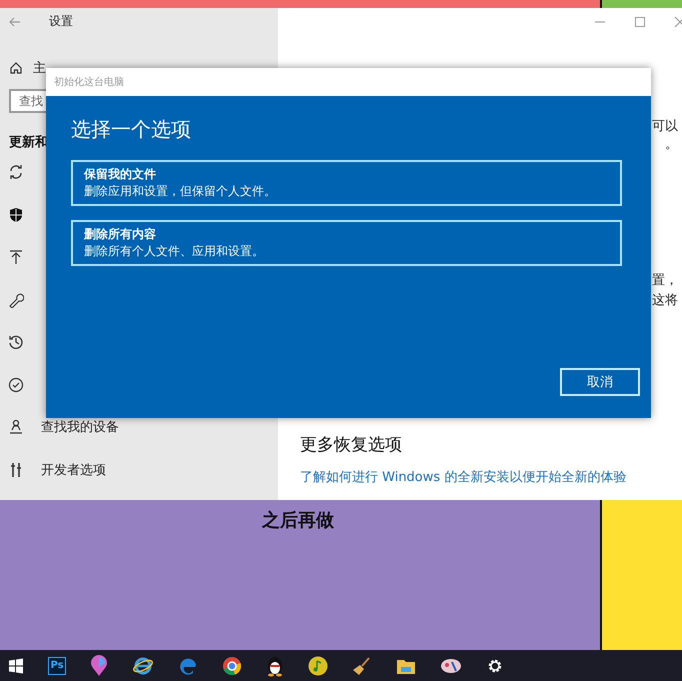  I want to click on body-text: 。, so click(671, 144).